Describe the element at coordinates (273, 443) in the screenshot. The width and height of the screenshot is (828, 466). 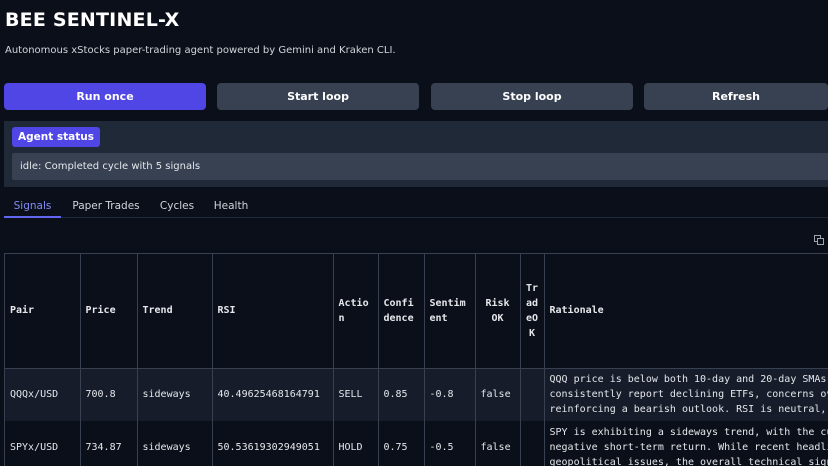
I see `cell-rsi: 50.53619302949051` at that location.